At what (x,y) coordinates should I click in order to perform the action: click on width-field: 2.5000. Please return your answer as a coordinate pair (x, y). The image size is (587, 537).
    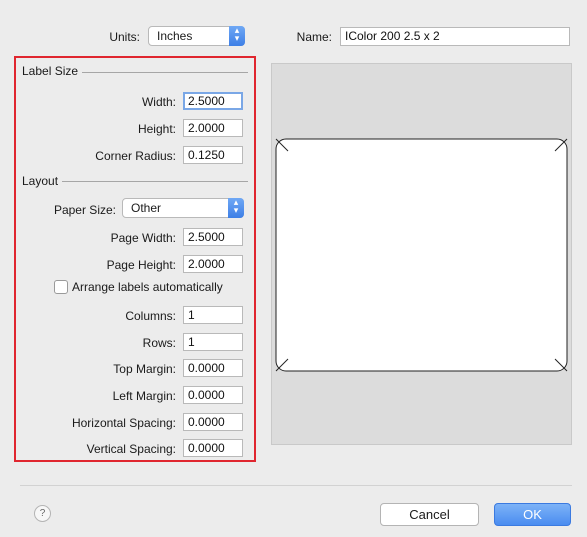
    Looking at the image, I should click on (213, 101).